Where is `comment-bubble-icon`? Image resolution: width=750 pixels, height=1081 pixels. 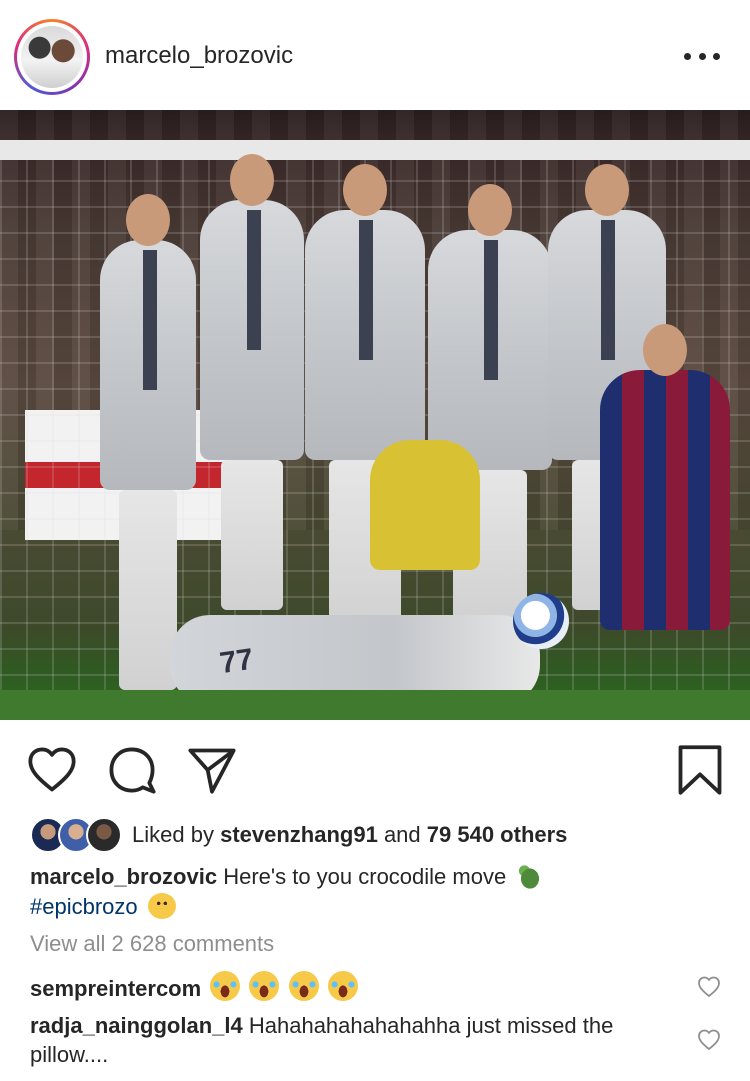 comment-bubble-icon is located at coordinates (132, 770).